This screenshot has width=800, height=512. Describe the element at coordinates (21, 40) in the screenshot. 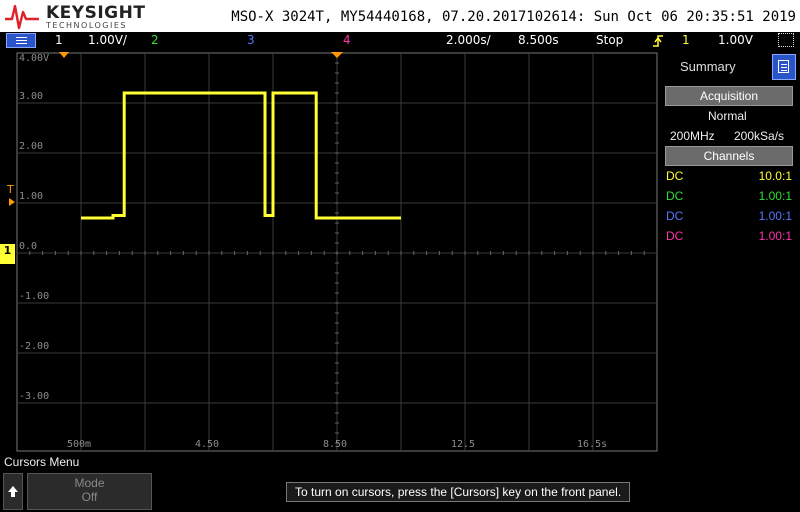

I see `main-menu-button` at that location.